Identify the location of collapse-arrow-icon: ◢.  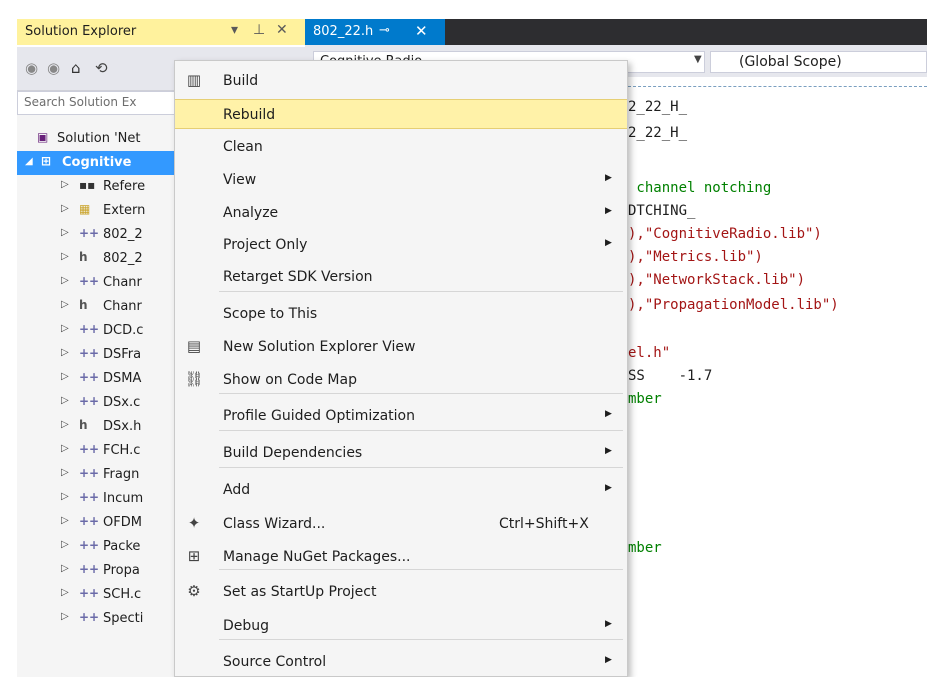
(29, 161).